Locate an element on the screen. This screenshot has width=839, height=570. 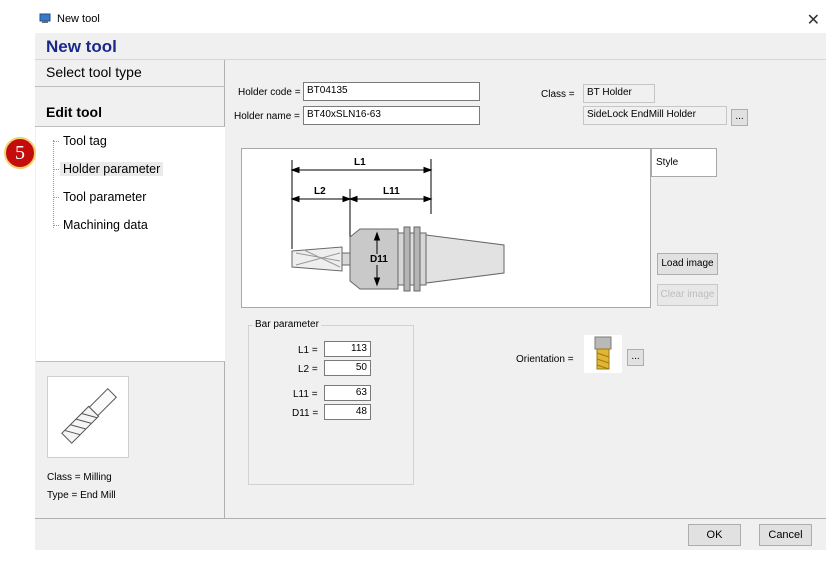
ok-button: OK is located at coordinates (714, 535).